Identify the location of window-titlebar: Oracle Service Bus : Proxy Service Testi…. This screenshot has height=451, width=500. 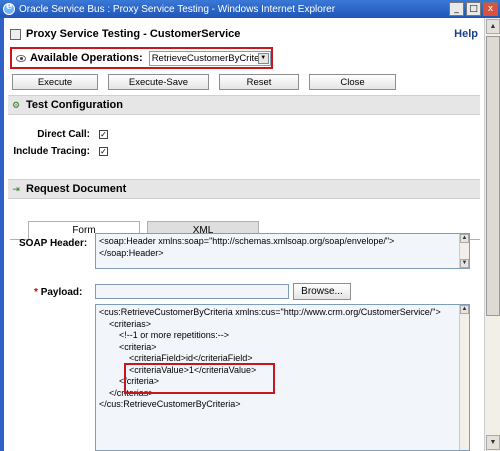
(250, 9).